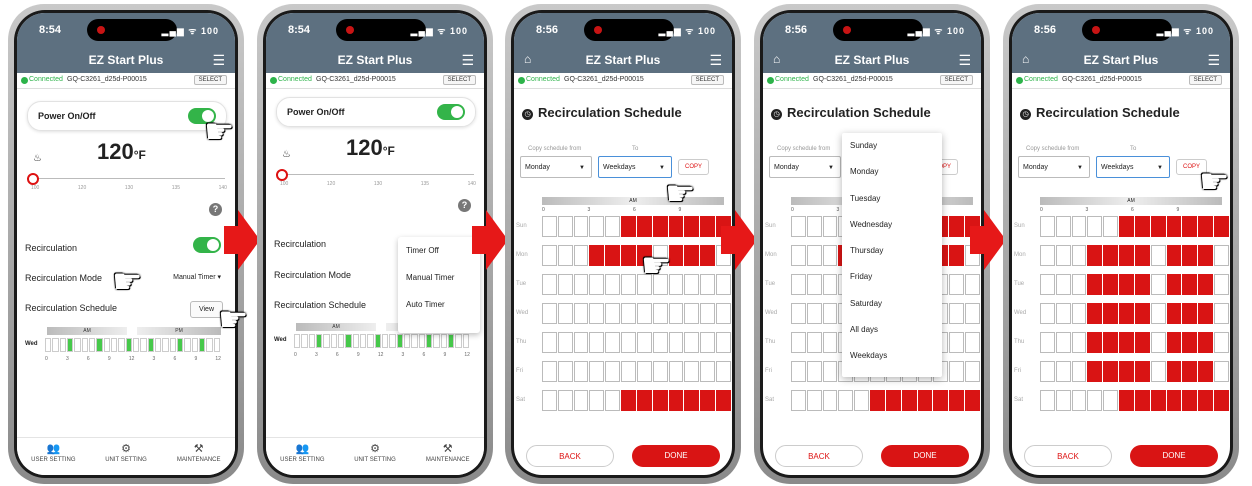  What do you see at coordinates (892, 251) in the screenshot?
I see `option-thursday: Thursday` at bounding box center [892, 251].